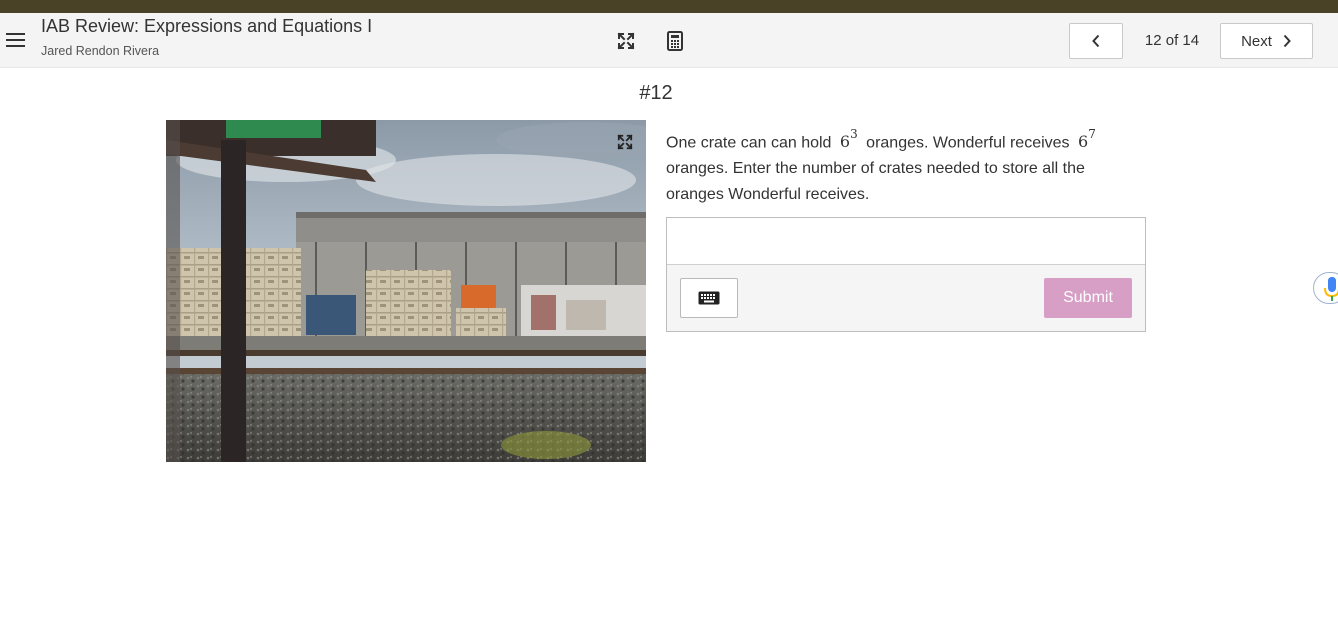  I want to click on keyboard-icon, so click(709, 298).